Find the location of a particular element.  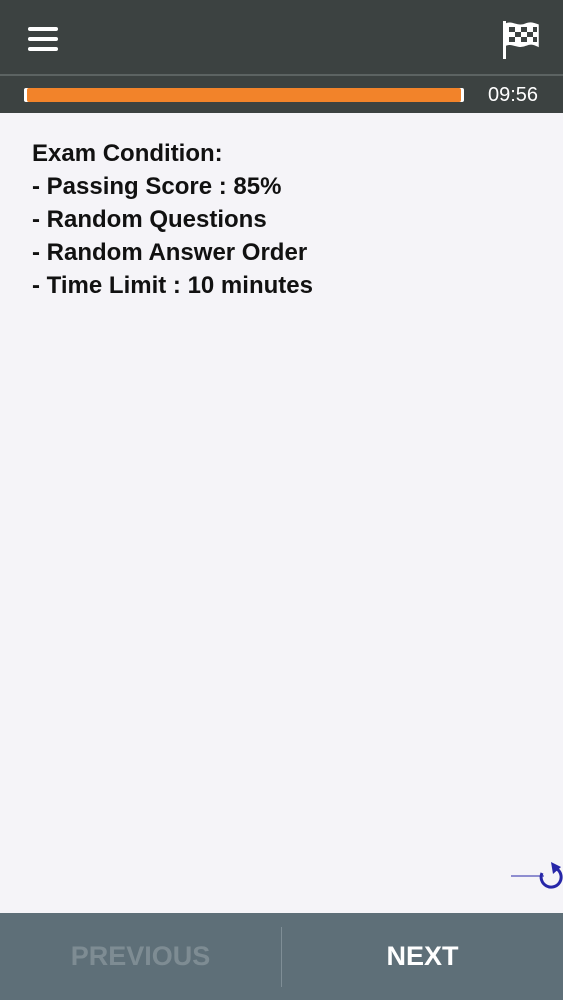

conditions-title: Exam Condition: is located at coordinates (127, 153).